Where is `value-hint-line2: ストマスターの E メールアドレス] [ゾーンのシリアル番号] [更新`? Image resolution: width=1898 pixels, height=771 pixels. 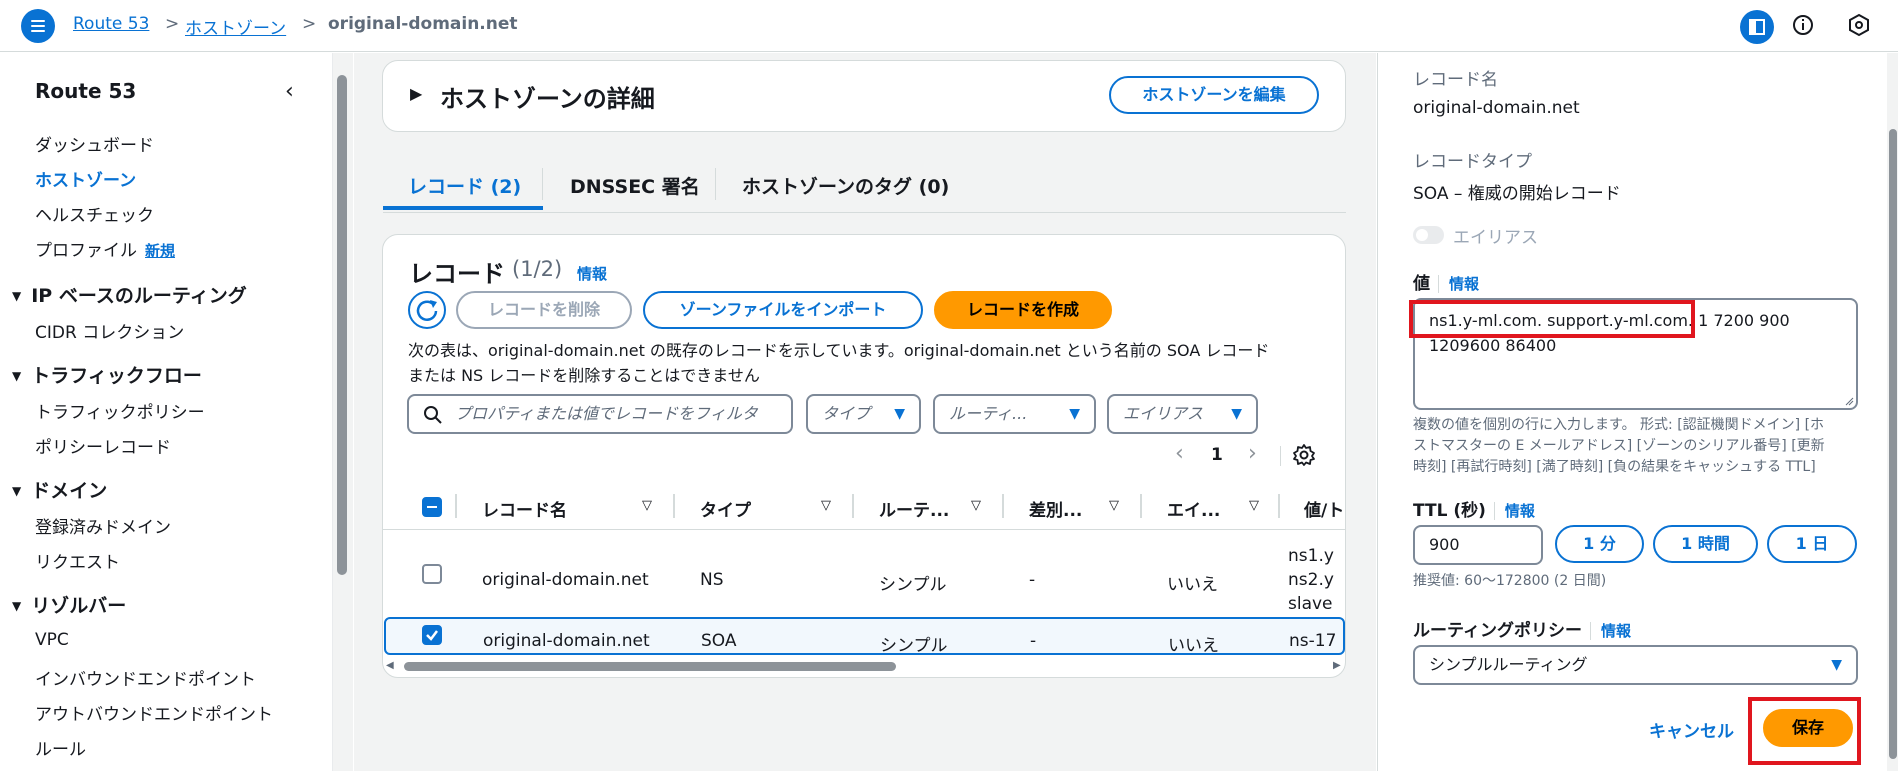 value-hint-line2: ストマスターの E メールアドレス] [ゾーンのシリアル番号] [更新 is located at coordinates (1619, 446).